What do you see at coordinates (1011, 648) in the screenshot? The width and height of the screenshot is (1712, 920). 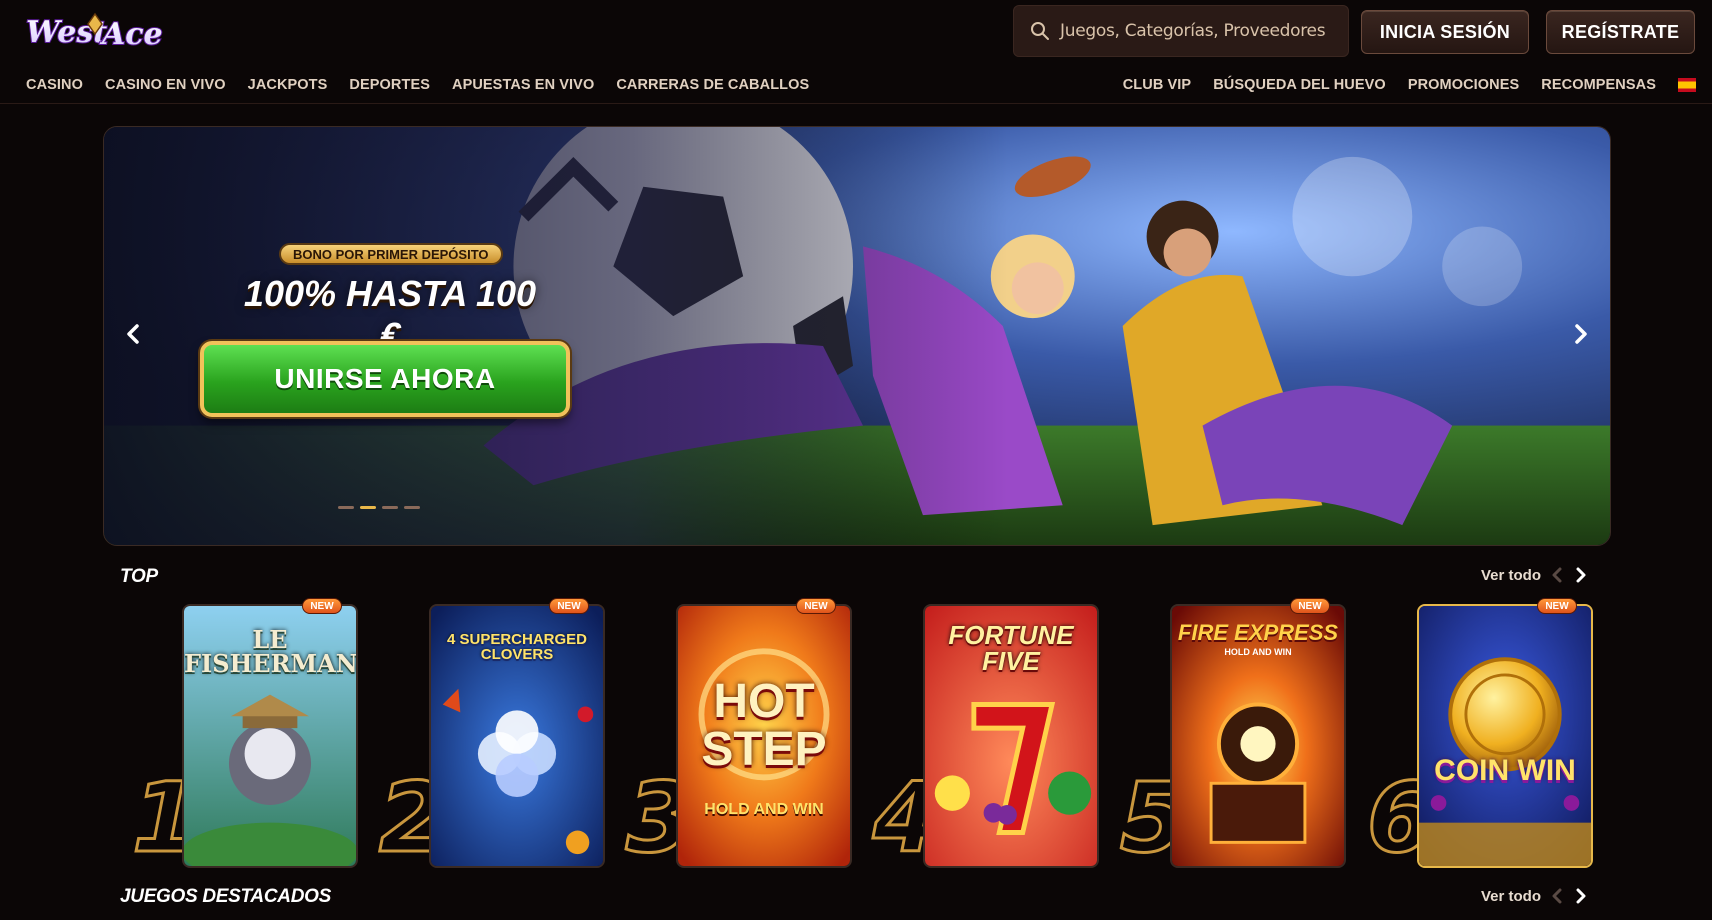 I see `game-title: FORTUNE FIVE` at bounding box center [1011, 648].